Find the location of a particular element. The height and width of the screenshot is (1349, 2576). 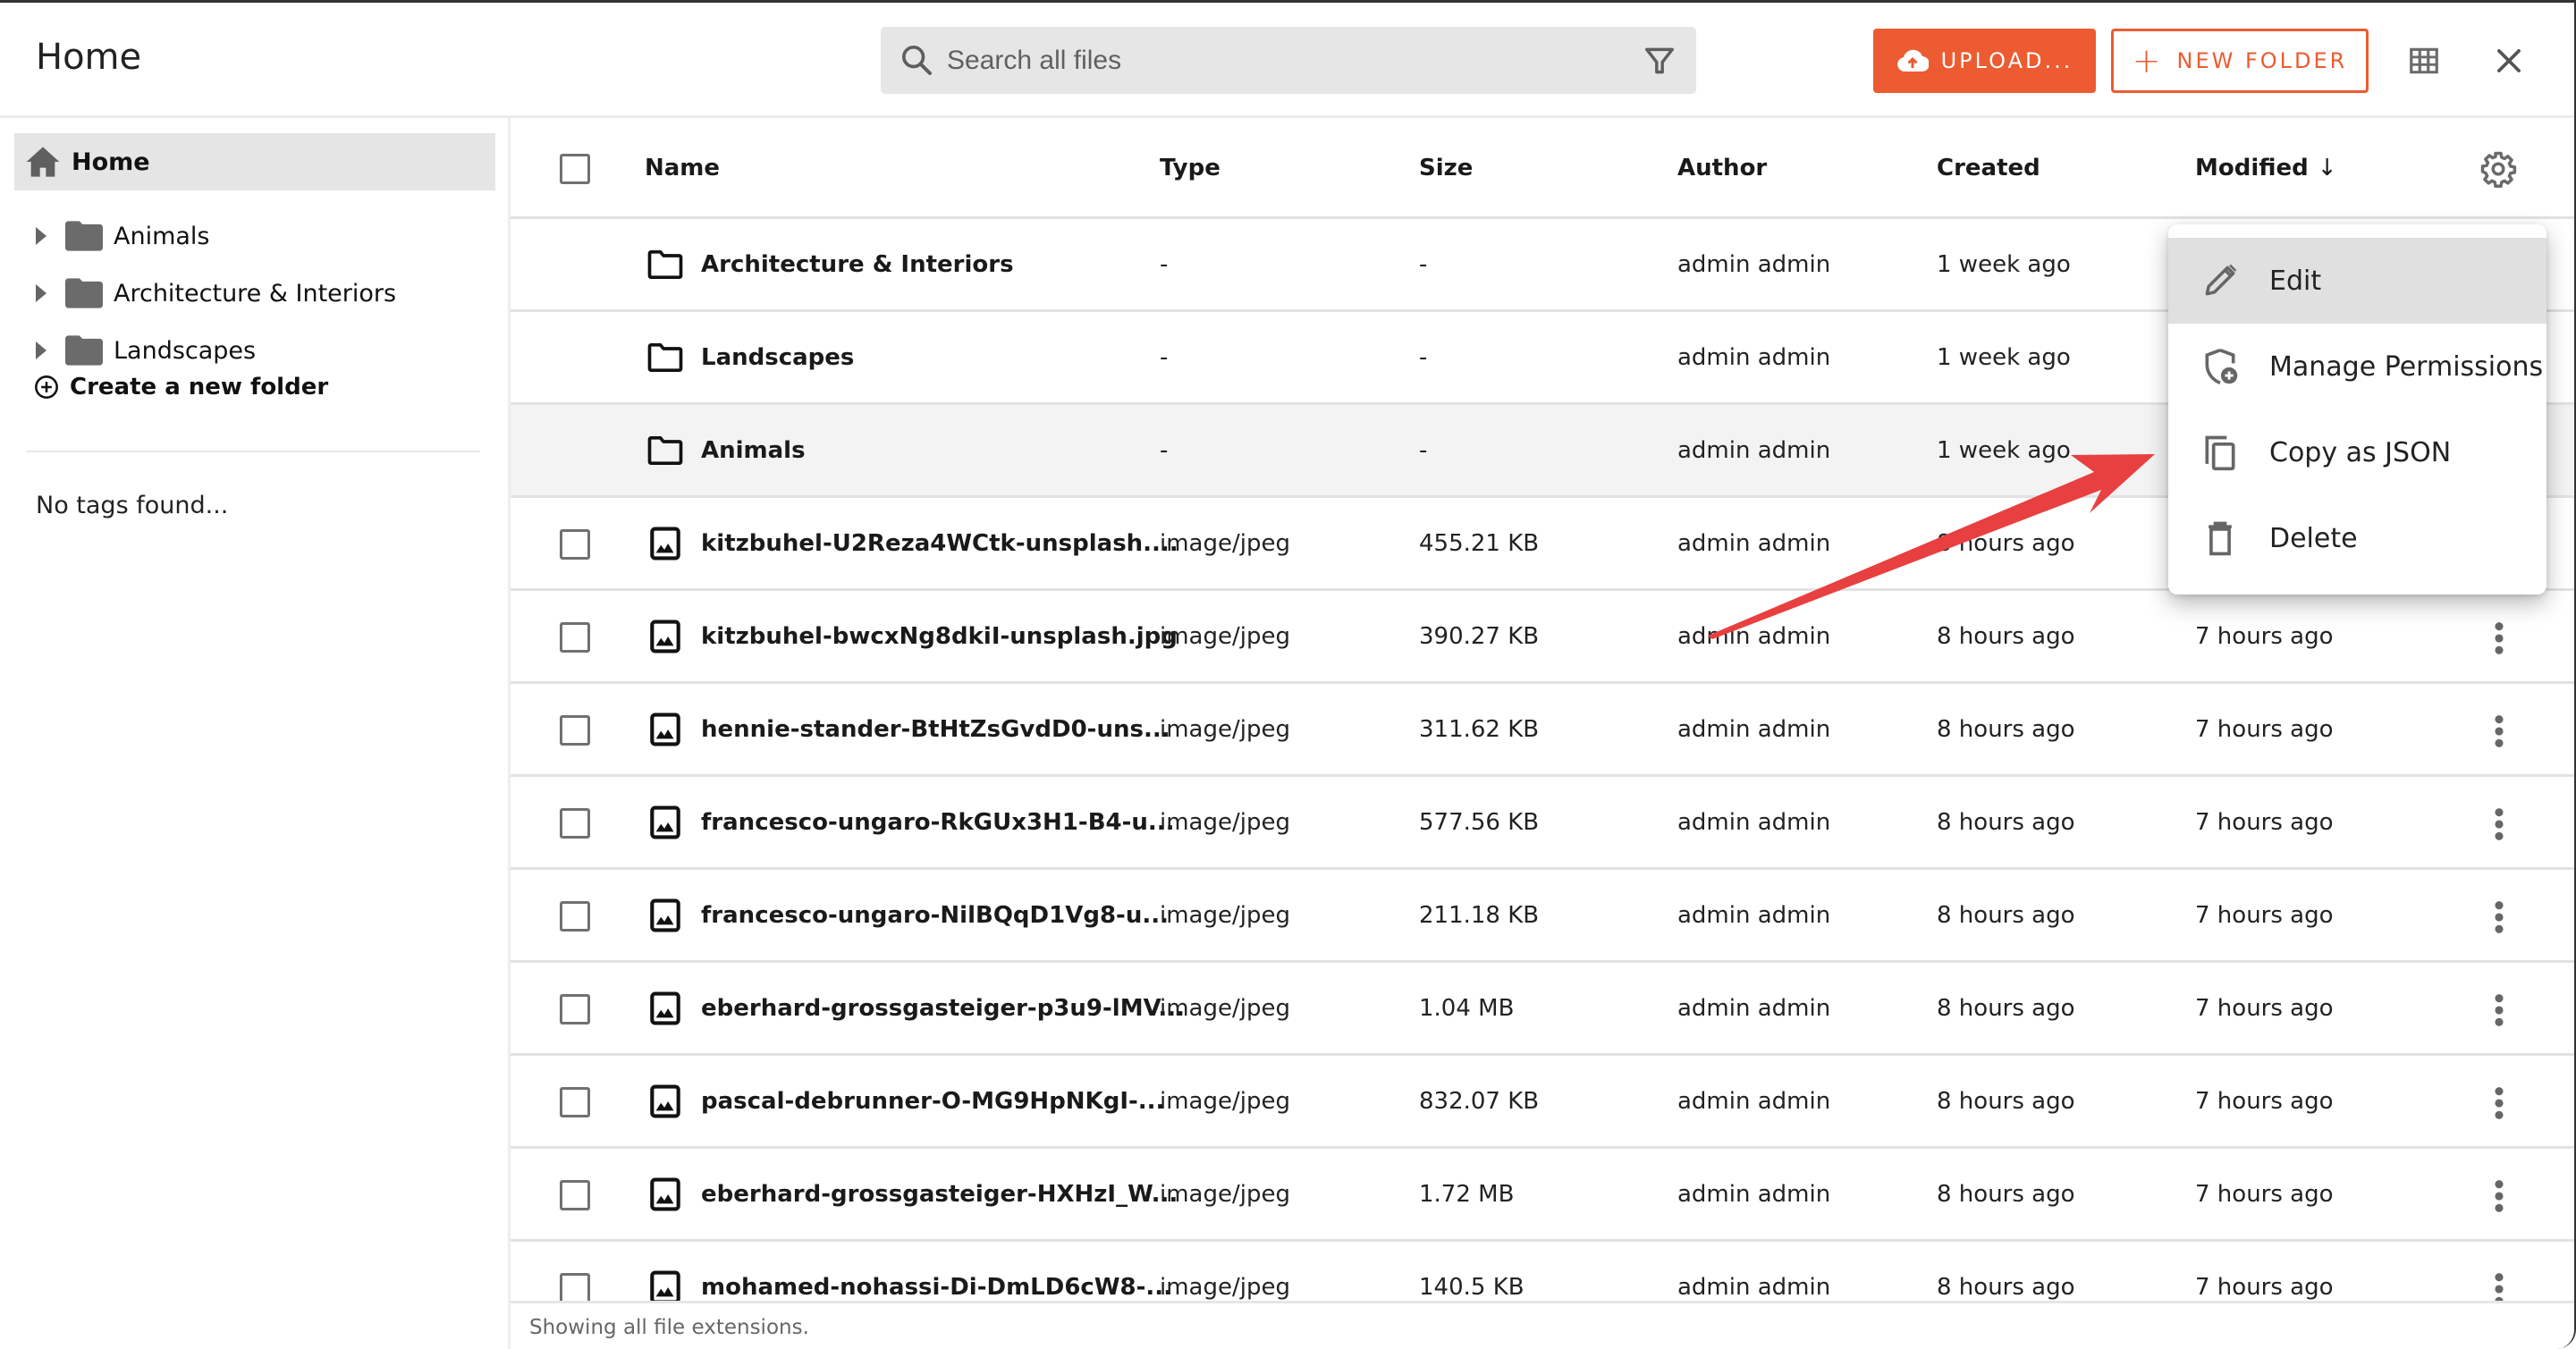

menu-item-manage-permissions: Manage Permissions is located at coordinates (2357, 366).